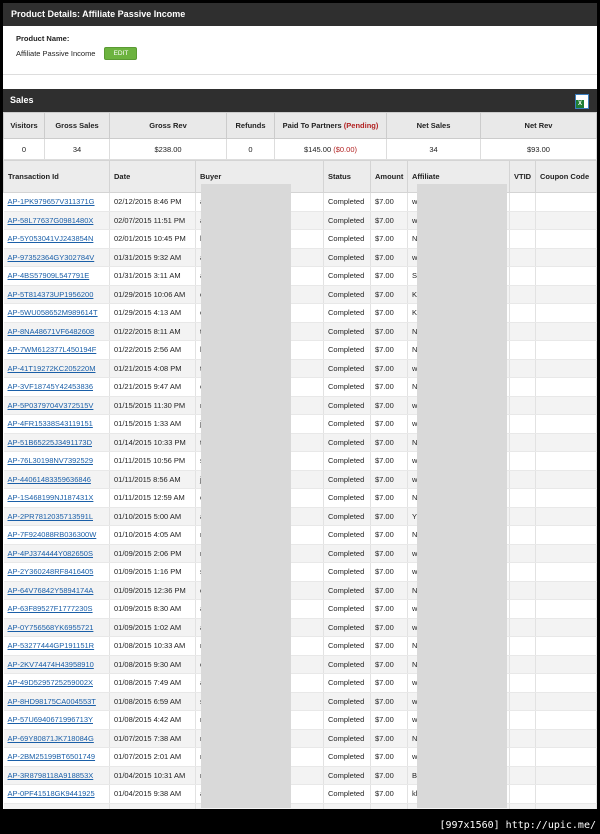  What do you see at coordinates (306, 53) in the screenshot?
I see `product-name-row: Affiliate Passive Income EDIT` at bounding box center [306, 53].